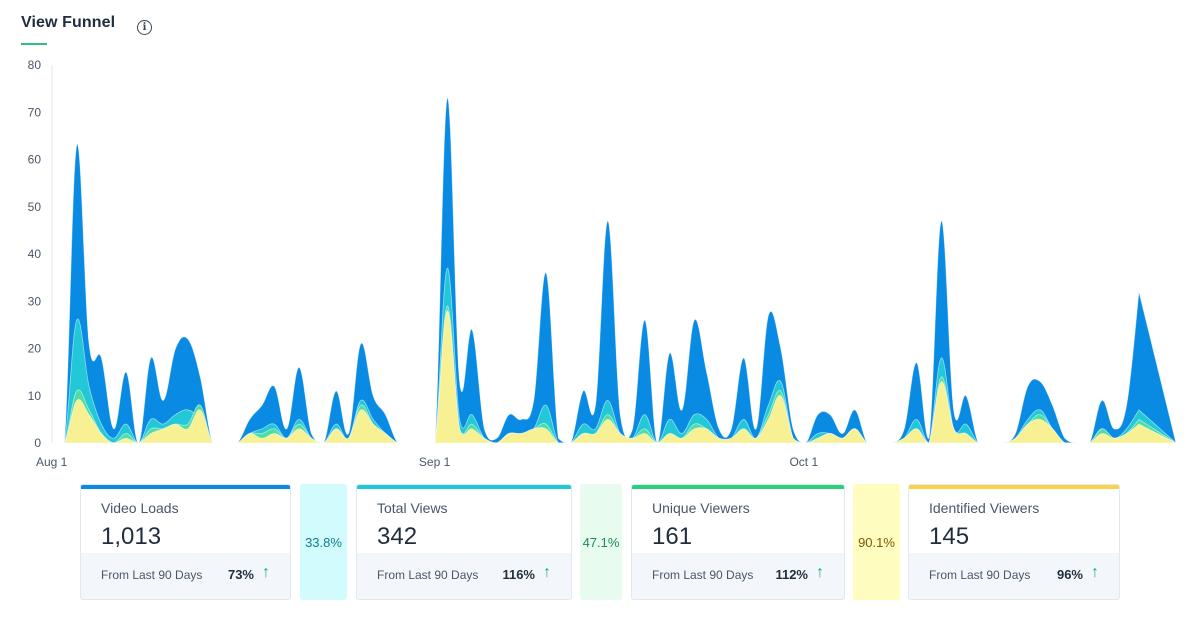 This screenshot has width=1200, height=620. I want to click on x-tick-label: Aug 1, so click(52, 462).